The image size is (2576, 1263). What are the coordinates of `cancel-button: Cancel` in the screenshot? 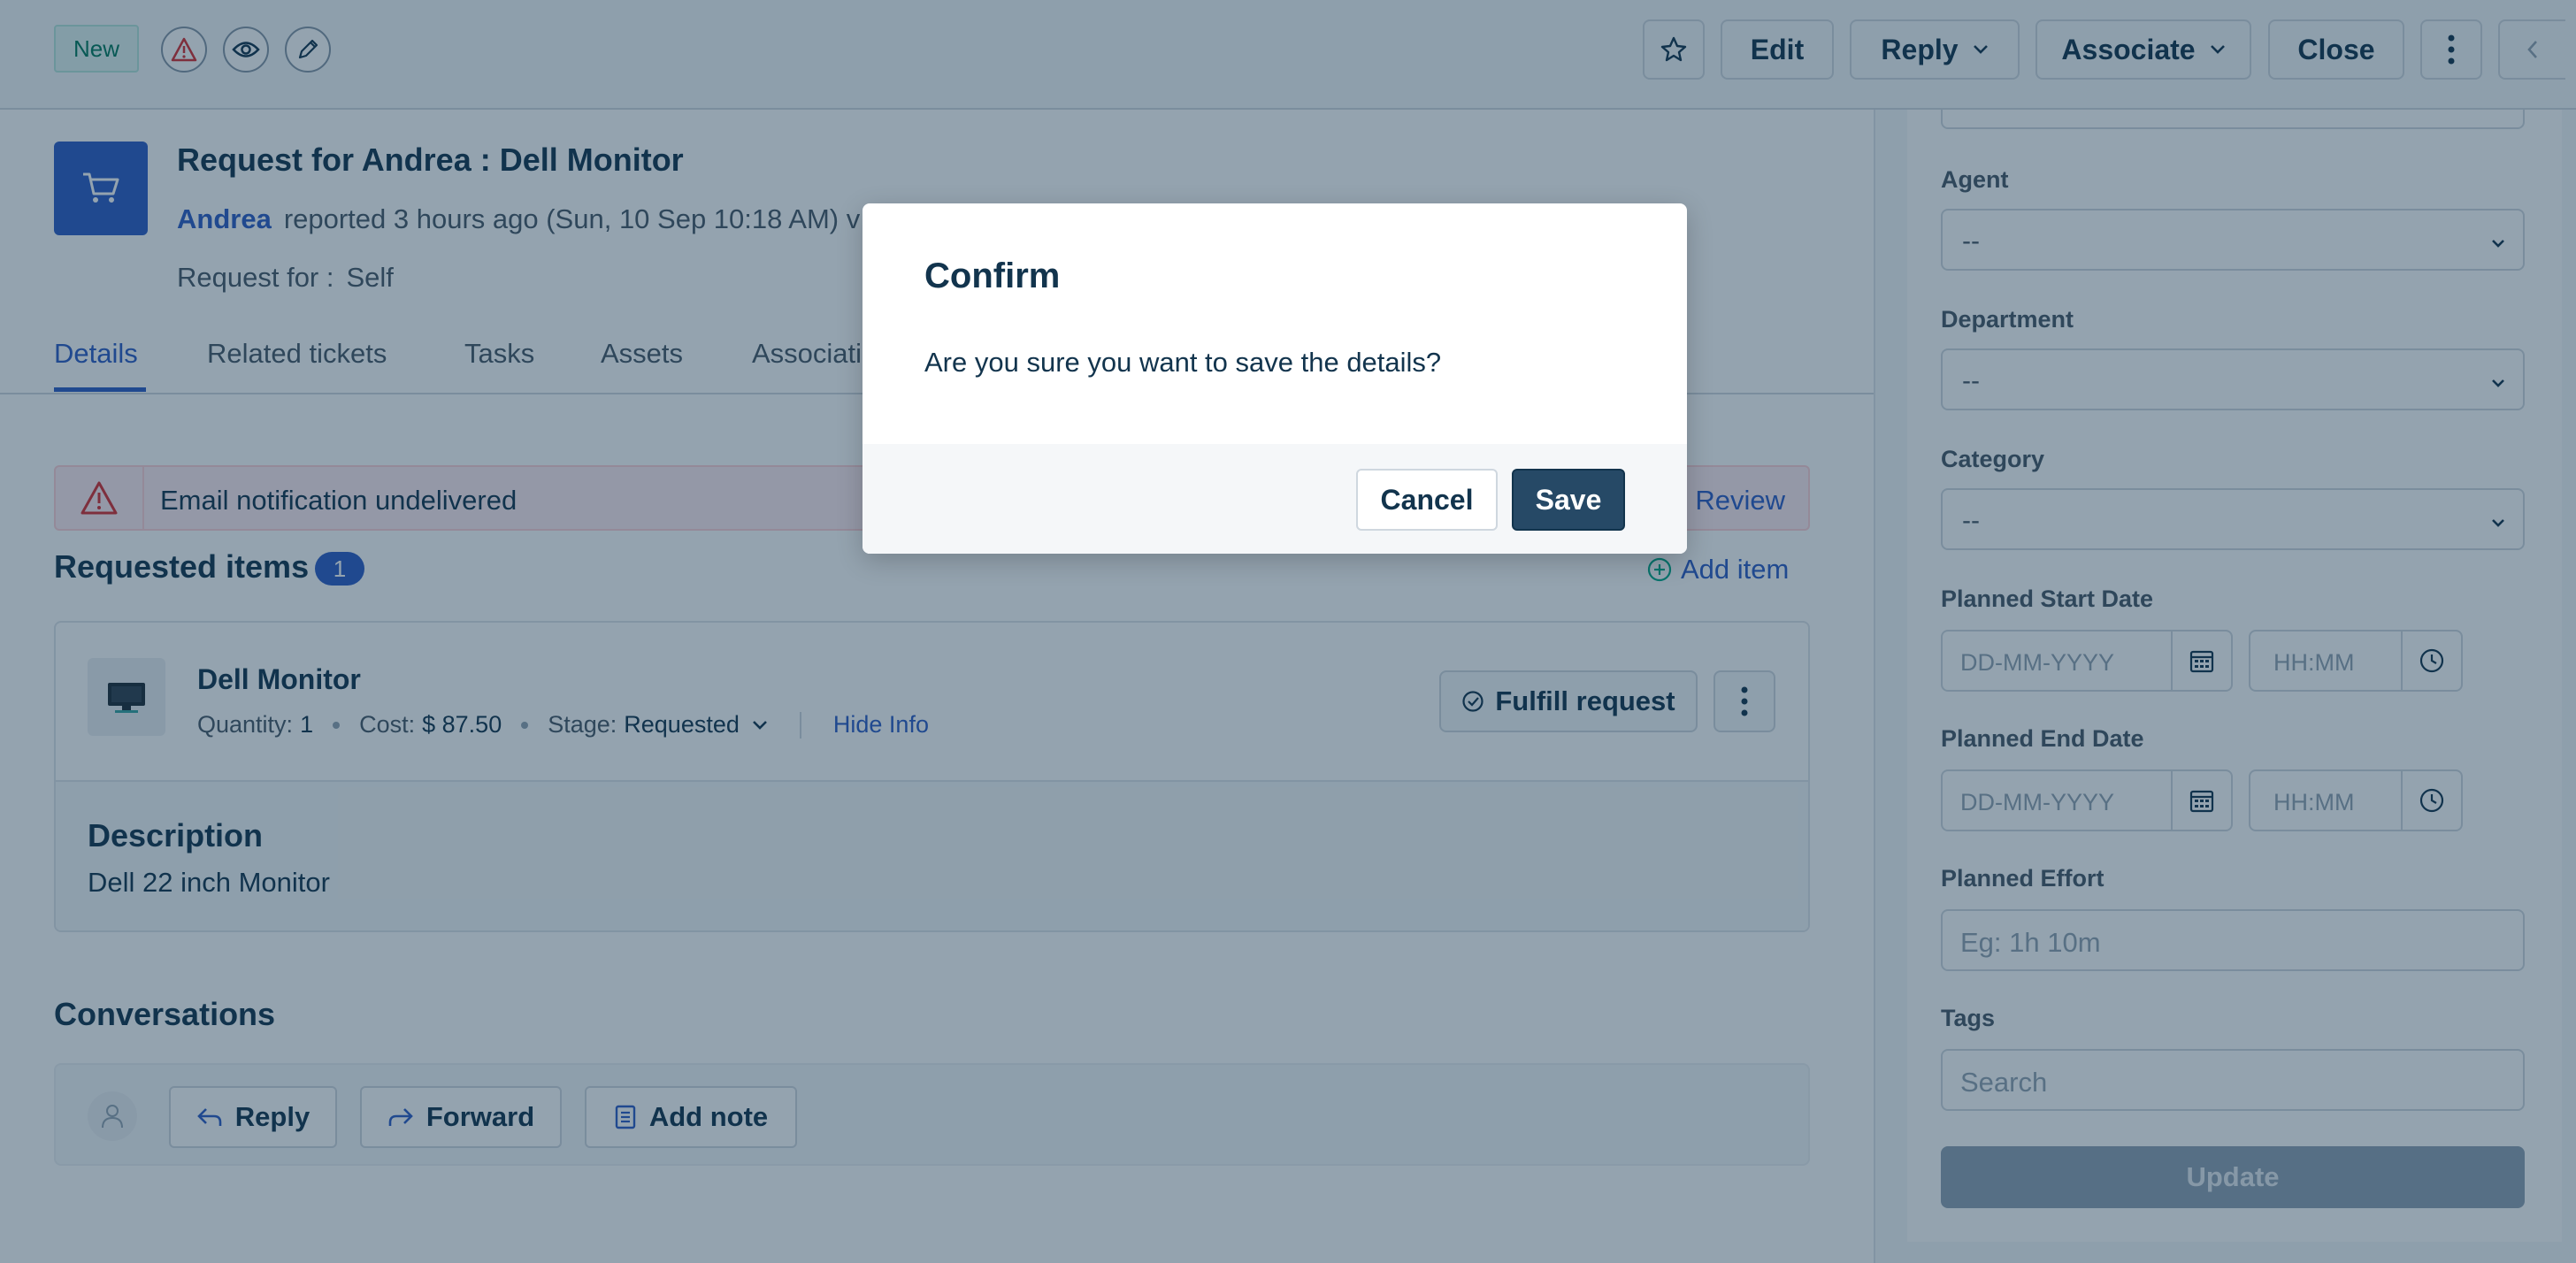 It's located at (1427, 500).